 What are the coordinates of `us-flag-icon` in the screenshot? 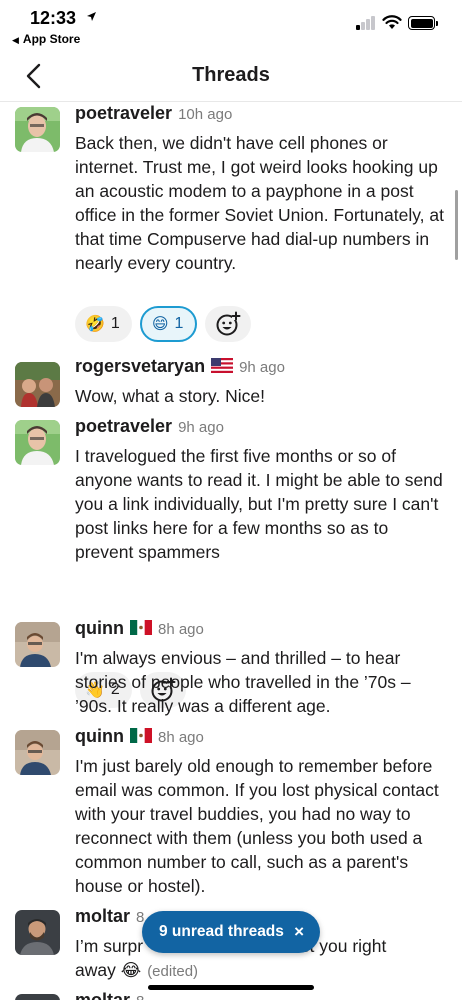 It's located at (222, 367).